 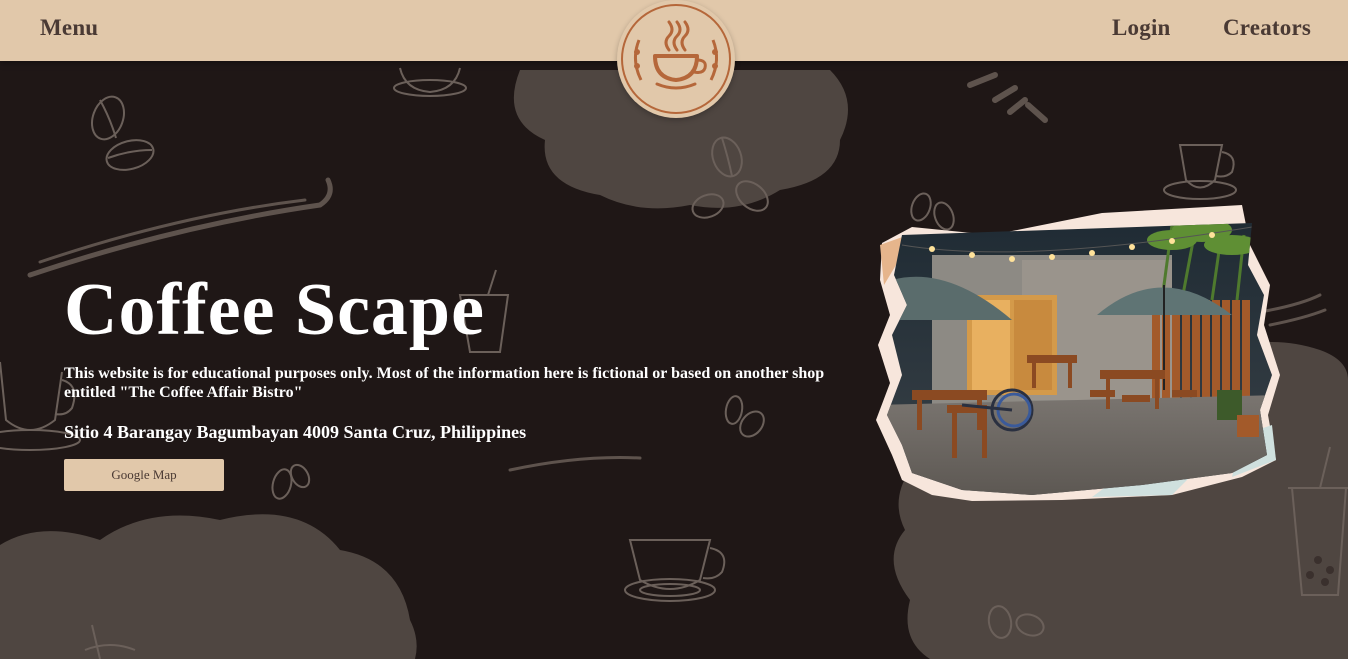 I want to click on site-logo, so click(x=676, y=59).